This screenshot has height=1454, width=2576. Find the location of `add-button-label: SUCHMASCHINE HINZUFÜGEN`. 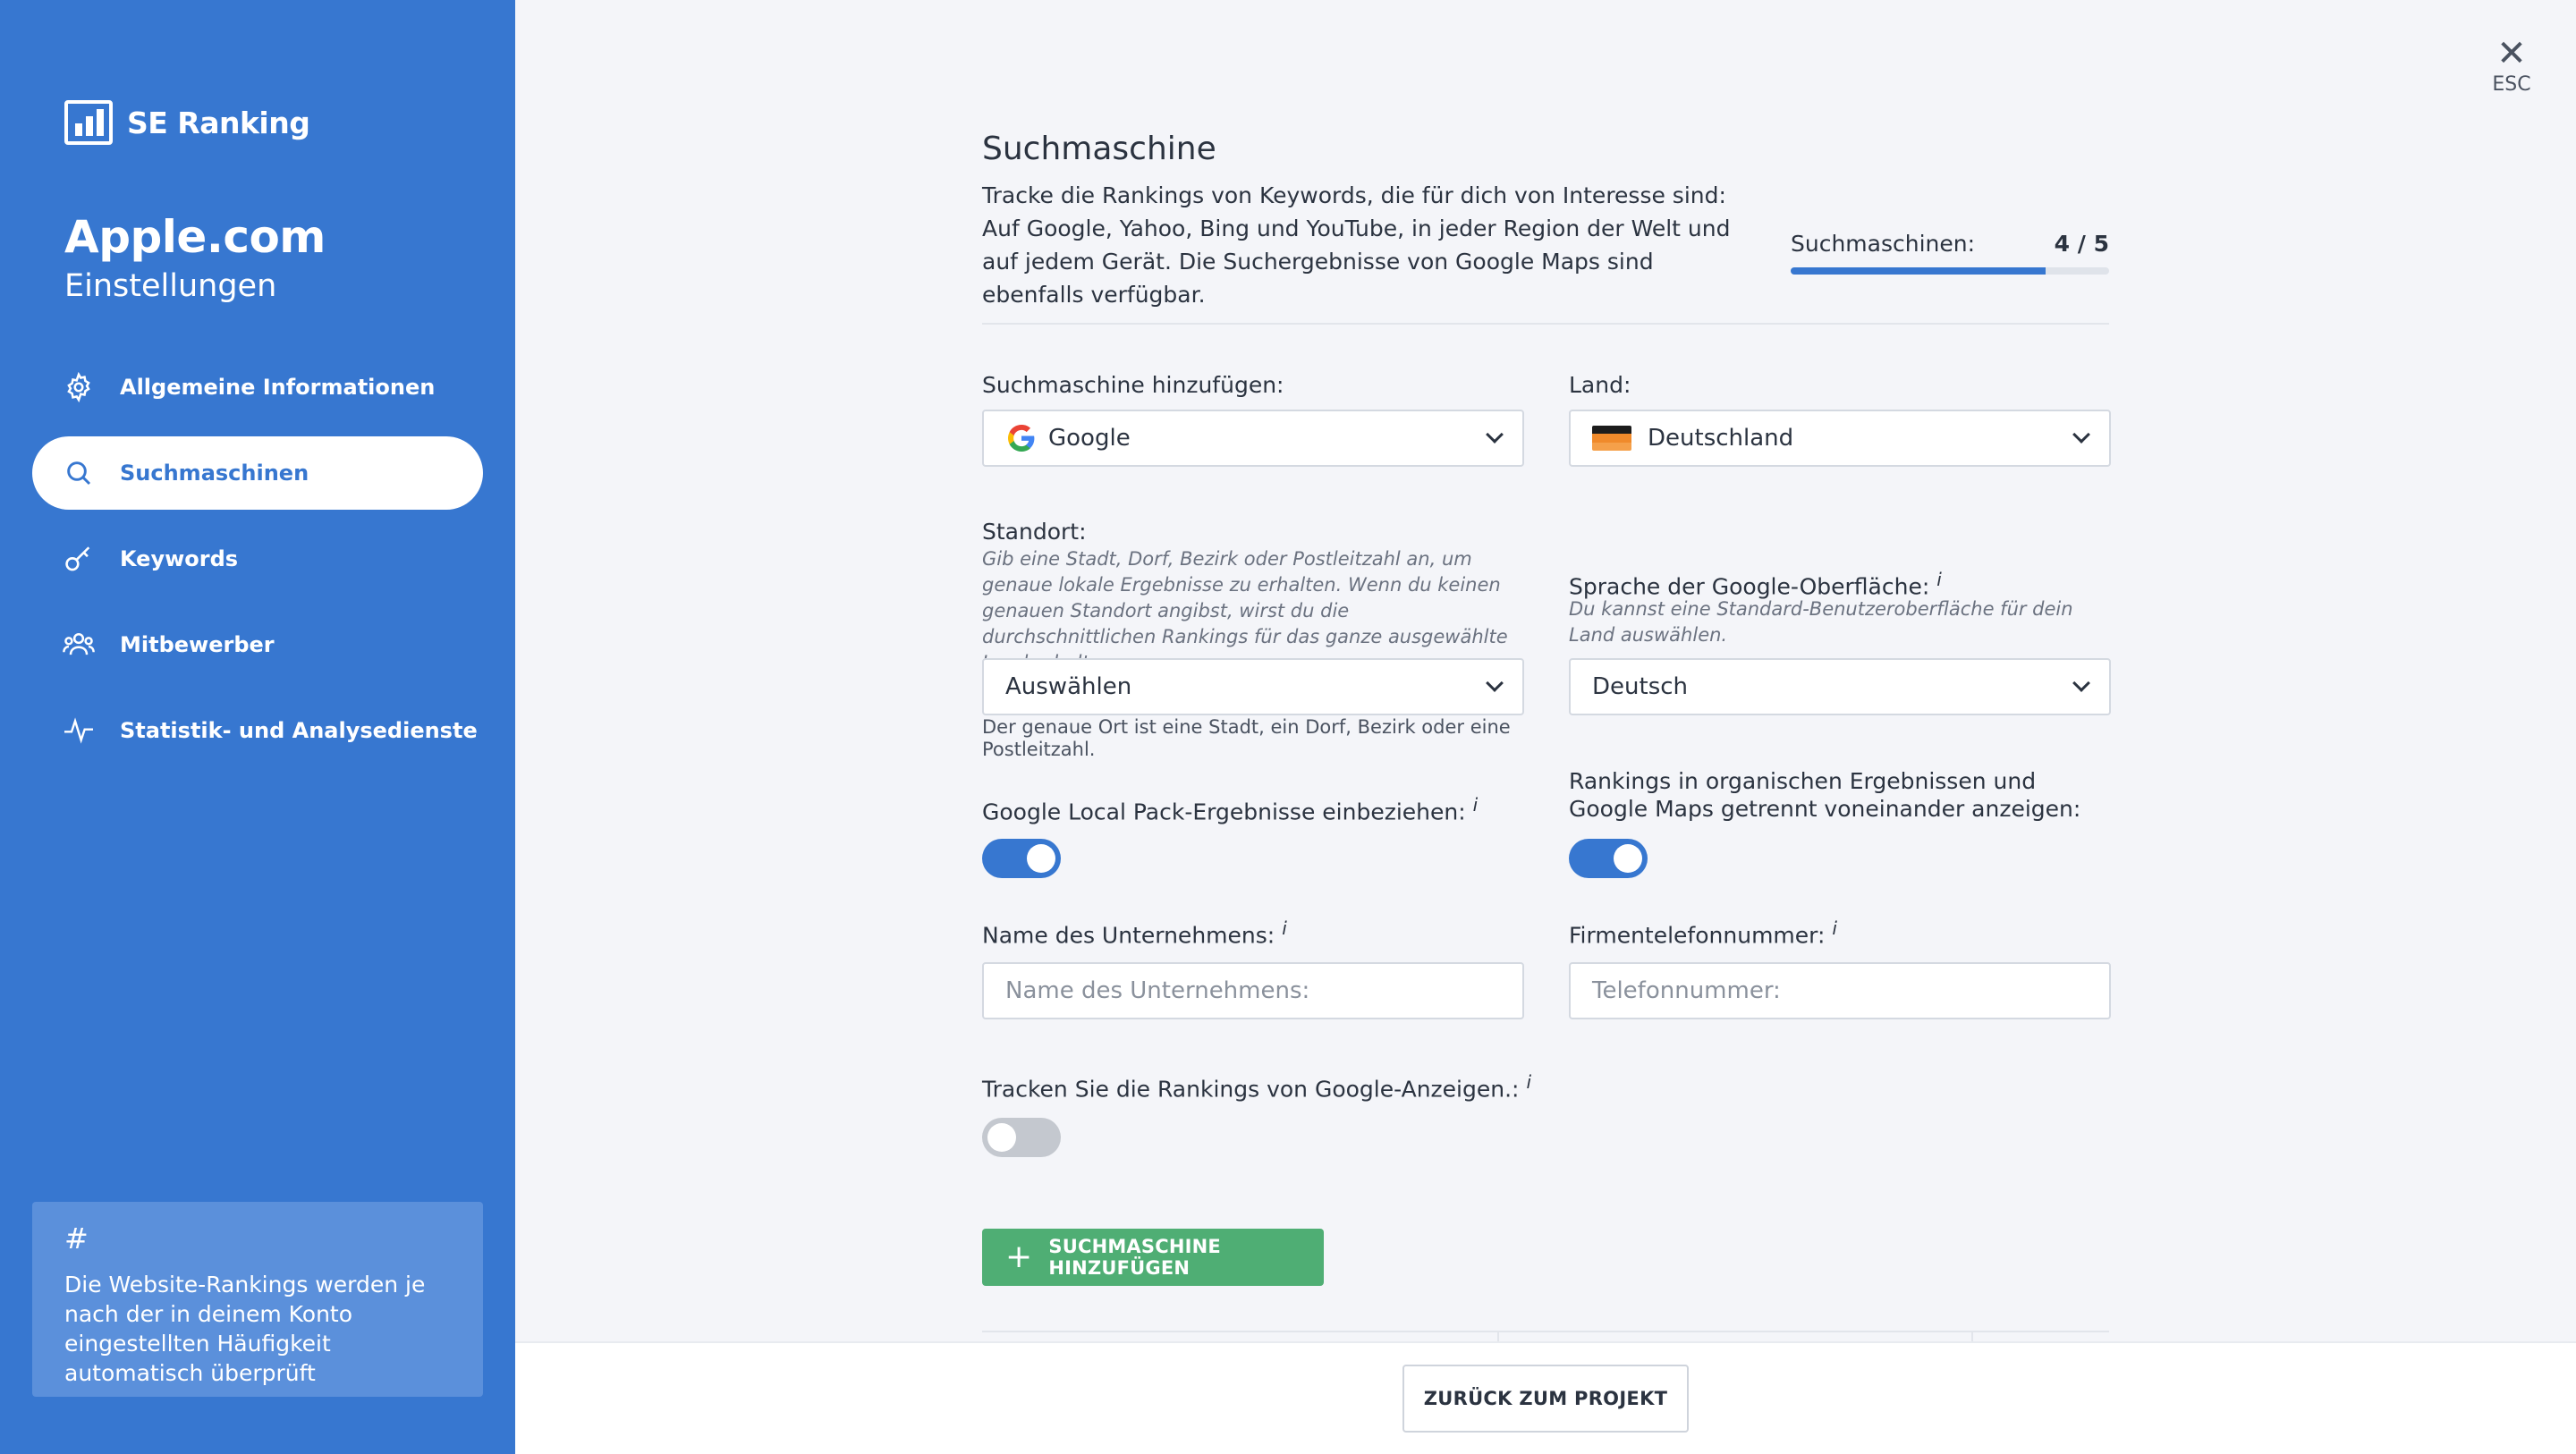

add-button-label: SUCHMASCHINE HINZUFÜGEN is located at coordinates (1134, 1258).